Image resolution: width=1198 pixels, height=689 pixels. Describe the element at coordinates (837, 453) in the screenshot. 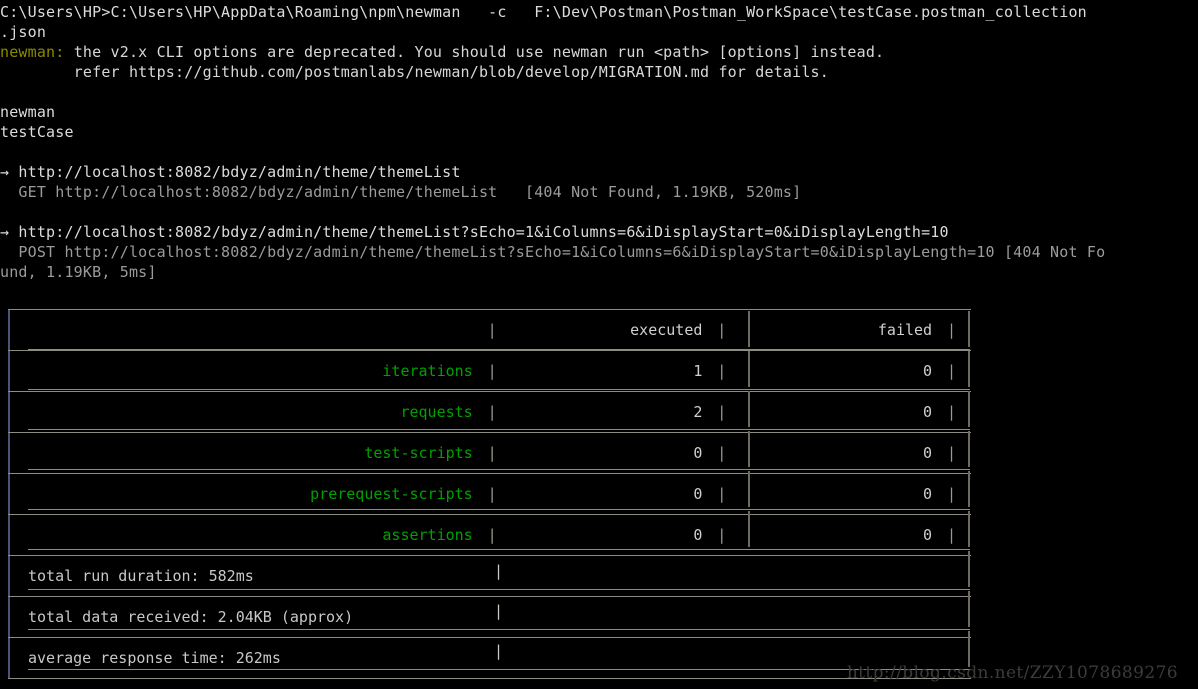

I see `row-test-scripts-failed: 0` at that location.